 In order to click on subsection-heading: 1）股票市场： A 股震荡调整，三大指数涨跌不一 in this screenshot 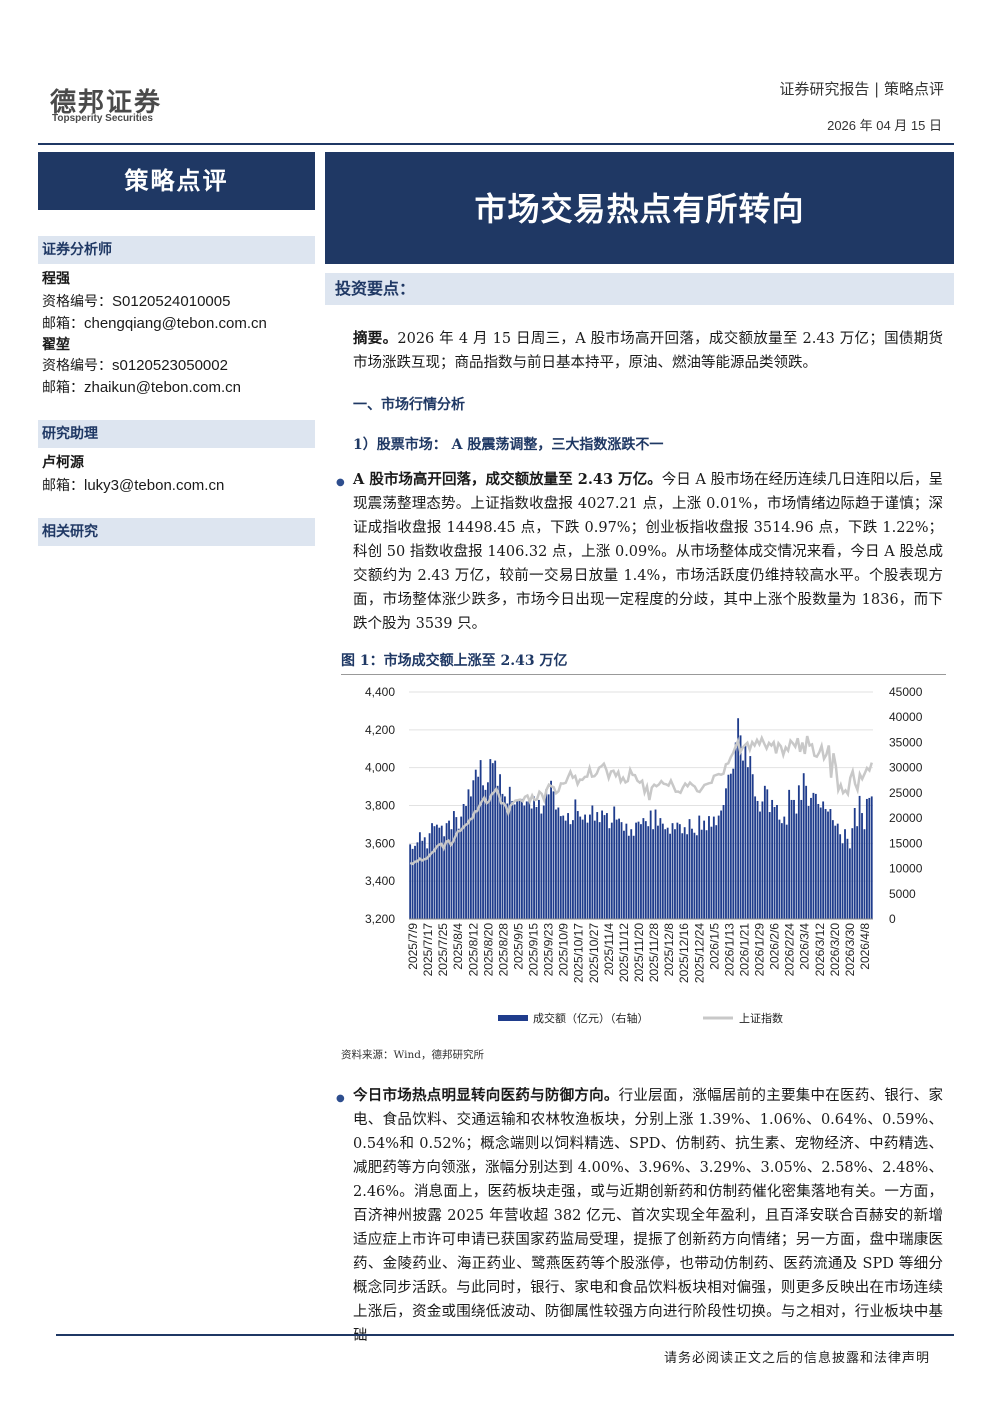, I will do `click(508, 445)`.